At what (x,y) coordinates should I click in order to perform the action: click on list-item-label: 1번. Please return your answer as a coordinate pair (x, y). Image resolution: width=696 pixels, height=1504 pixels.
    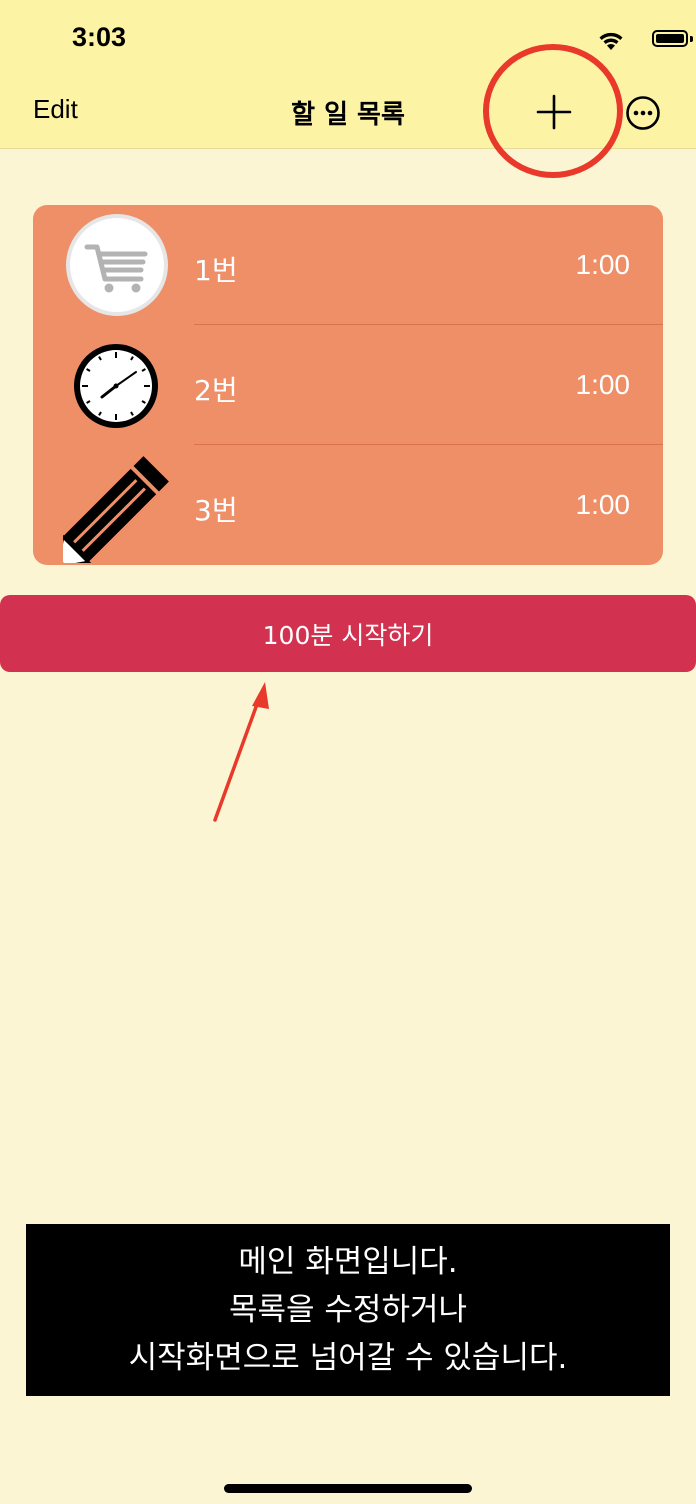
    Looking at the image, I should click on (216, 270).